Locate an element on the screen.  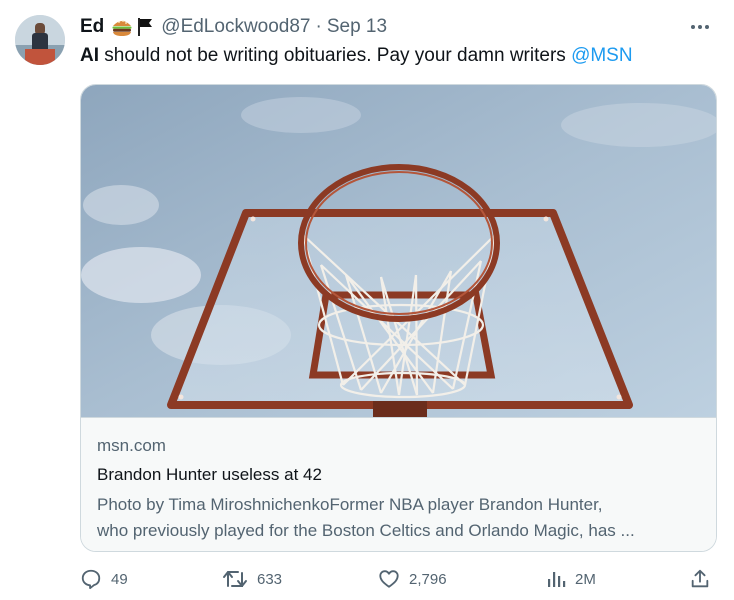
reply-icon is located at coordinates (91, 579).